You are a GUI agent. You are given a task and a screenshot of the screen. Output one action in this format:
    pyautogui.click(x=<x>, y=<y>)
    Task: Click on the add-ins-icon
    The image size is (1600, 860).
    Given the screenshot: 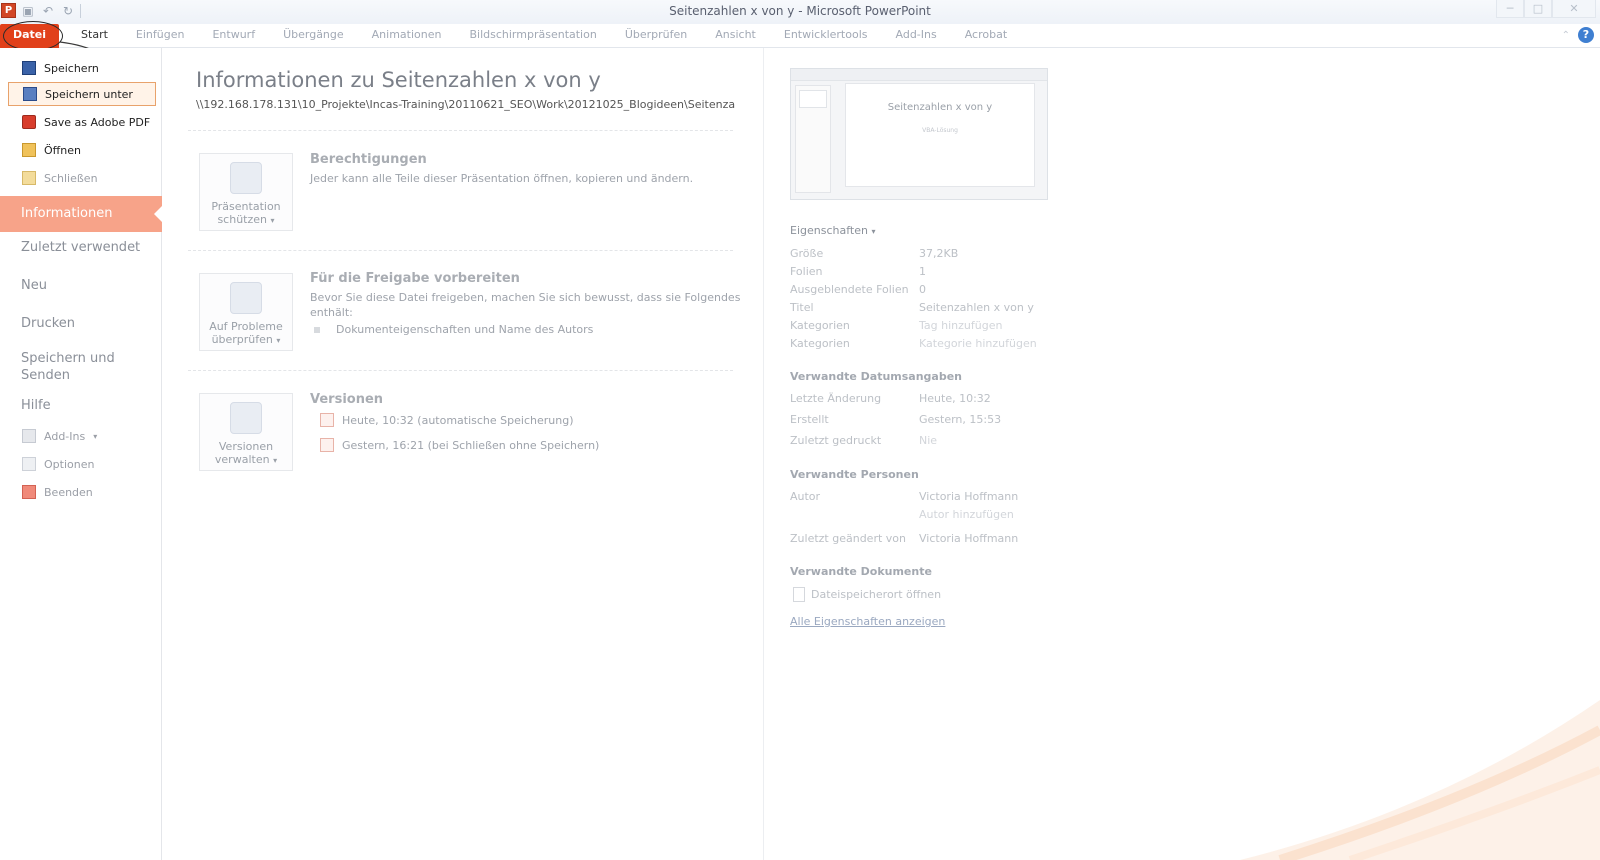 What is the action you would take?
    pyautogui.click(x=29, y=436)
    